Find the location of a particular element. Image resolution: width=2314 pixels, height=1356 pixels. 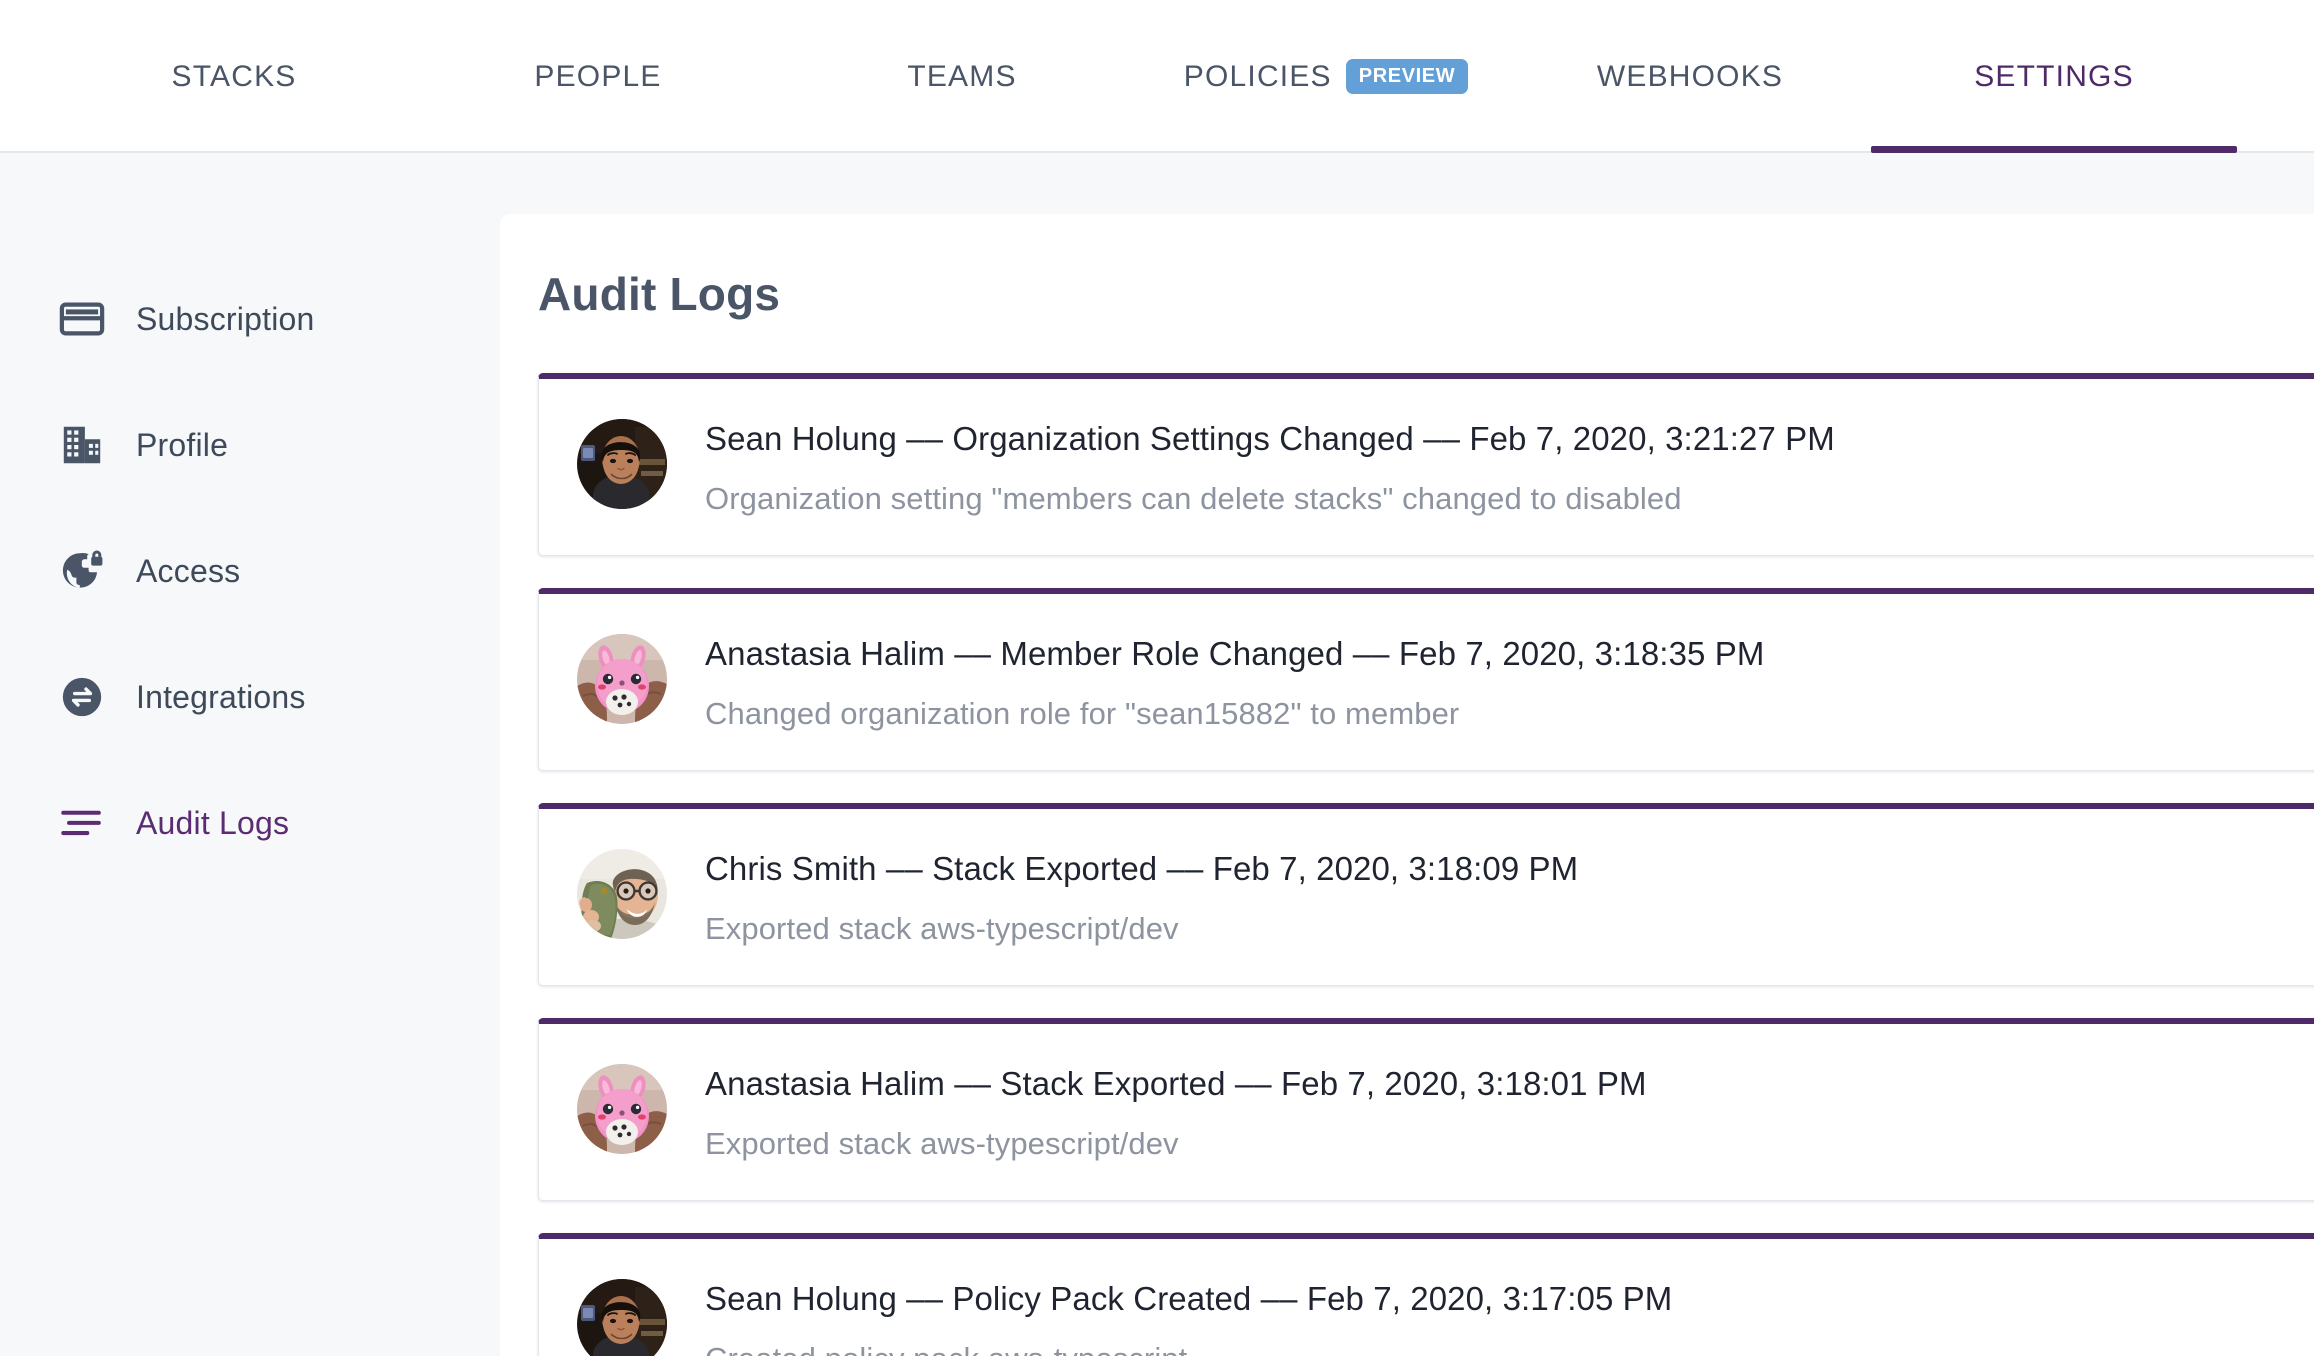

sidebar-item-access-label: Access is located at coordinates (188, 570).